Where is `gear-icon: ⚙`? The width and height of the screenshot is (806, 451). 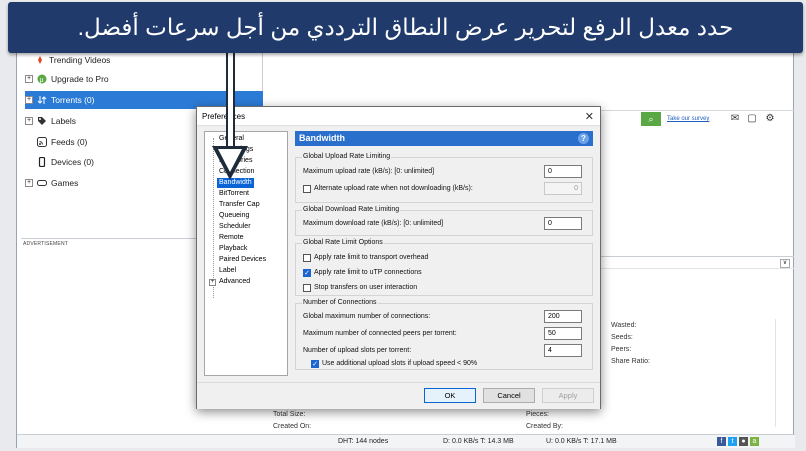
gear-icon: ⚙ is located at coordinates (770, 119).